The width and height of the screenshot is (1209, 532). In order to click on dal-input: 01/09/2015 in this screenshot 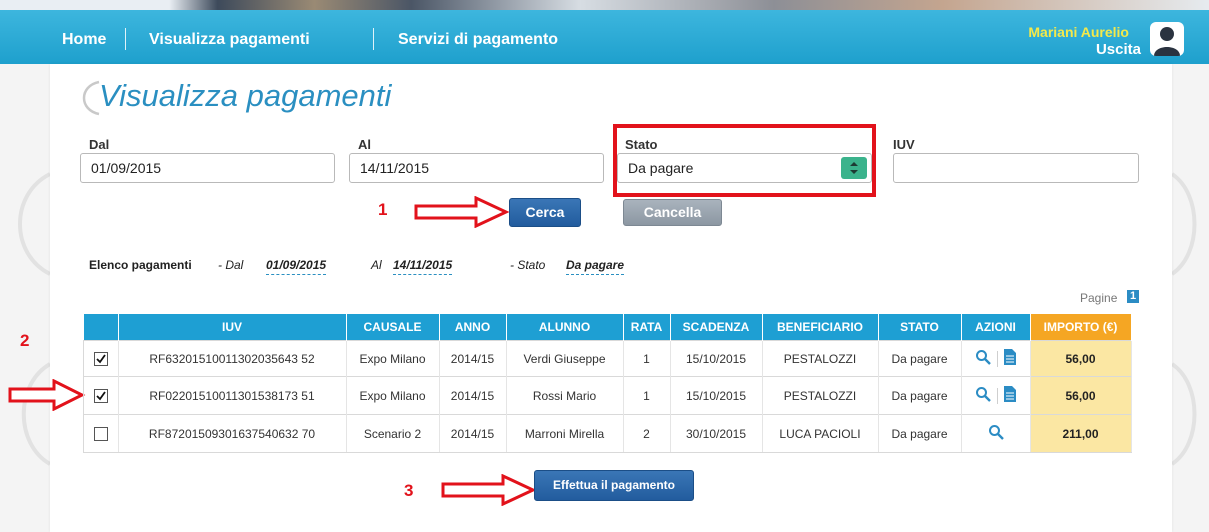, I will do `click(207, 168)`.